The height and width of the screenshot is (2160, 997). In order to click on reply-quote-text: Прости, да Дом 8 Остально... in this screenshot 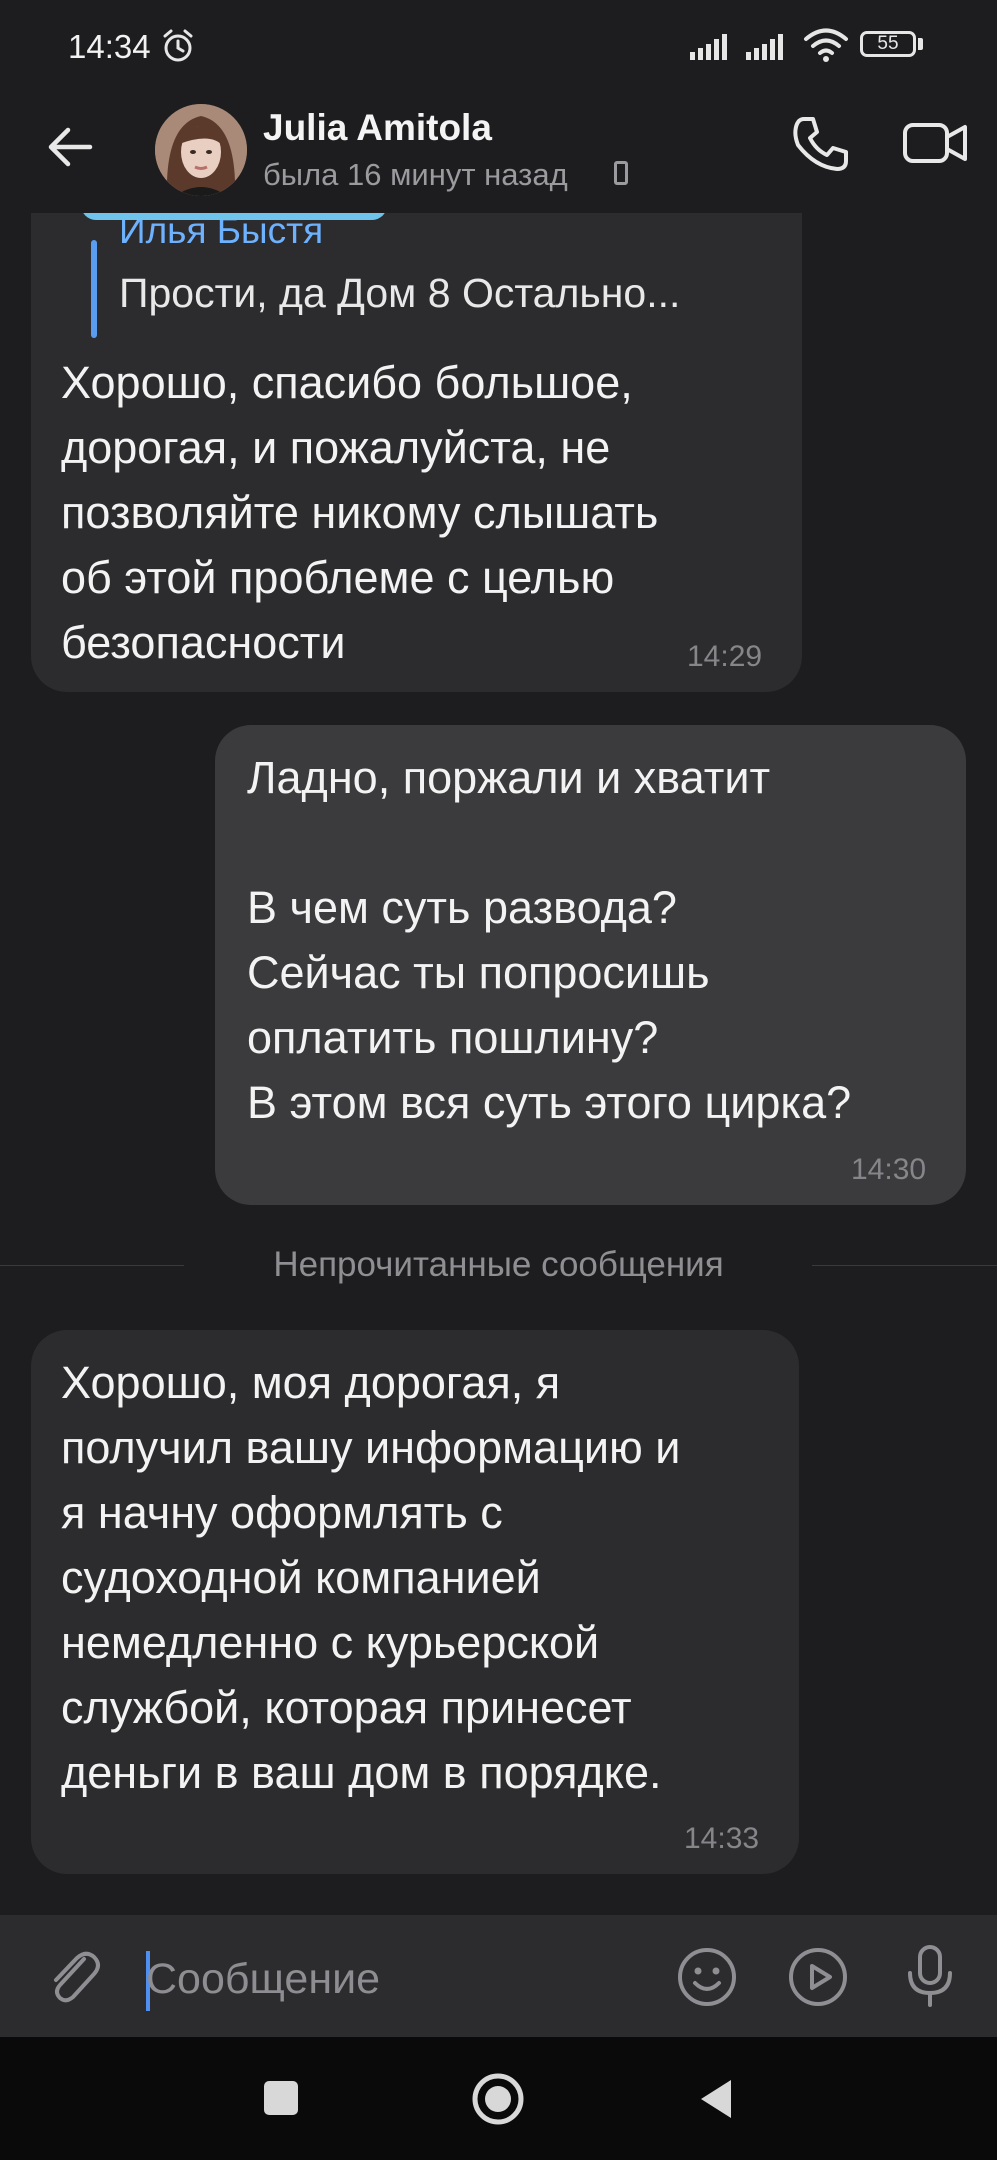, I will do `click(399, 293)`.